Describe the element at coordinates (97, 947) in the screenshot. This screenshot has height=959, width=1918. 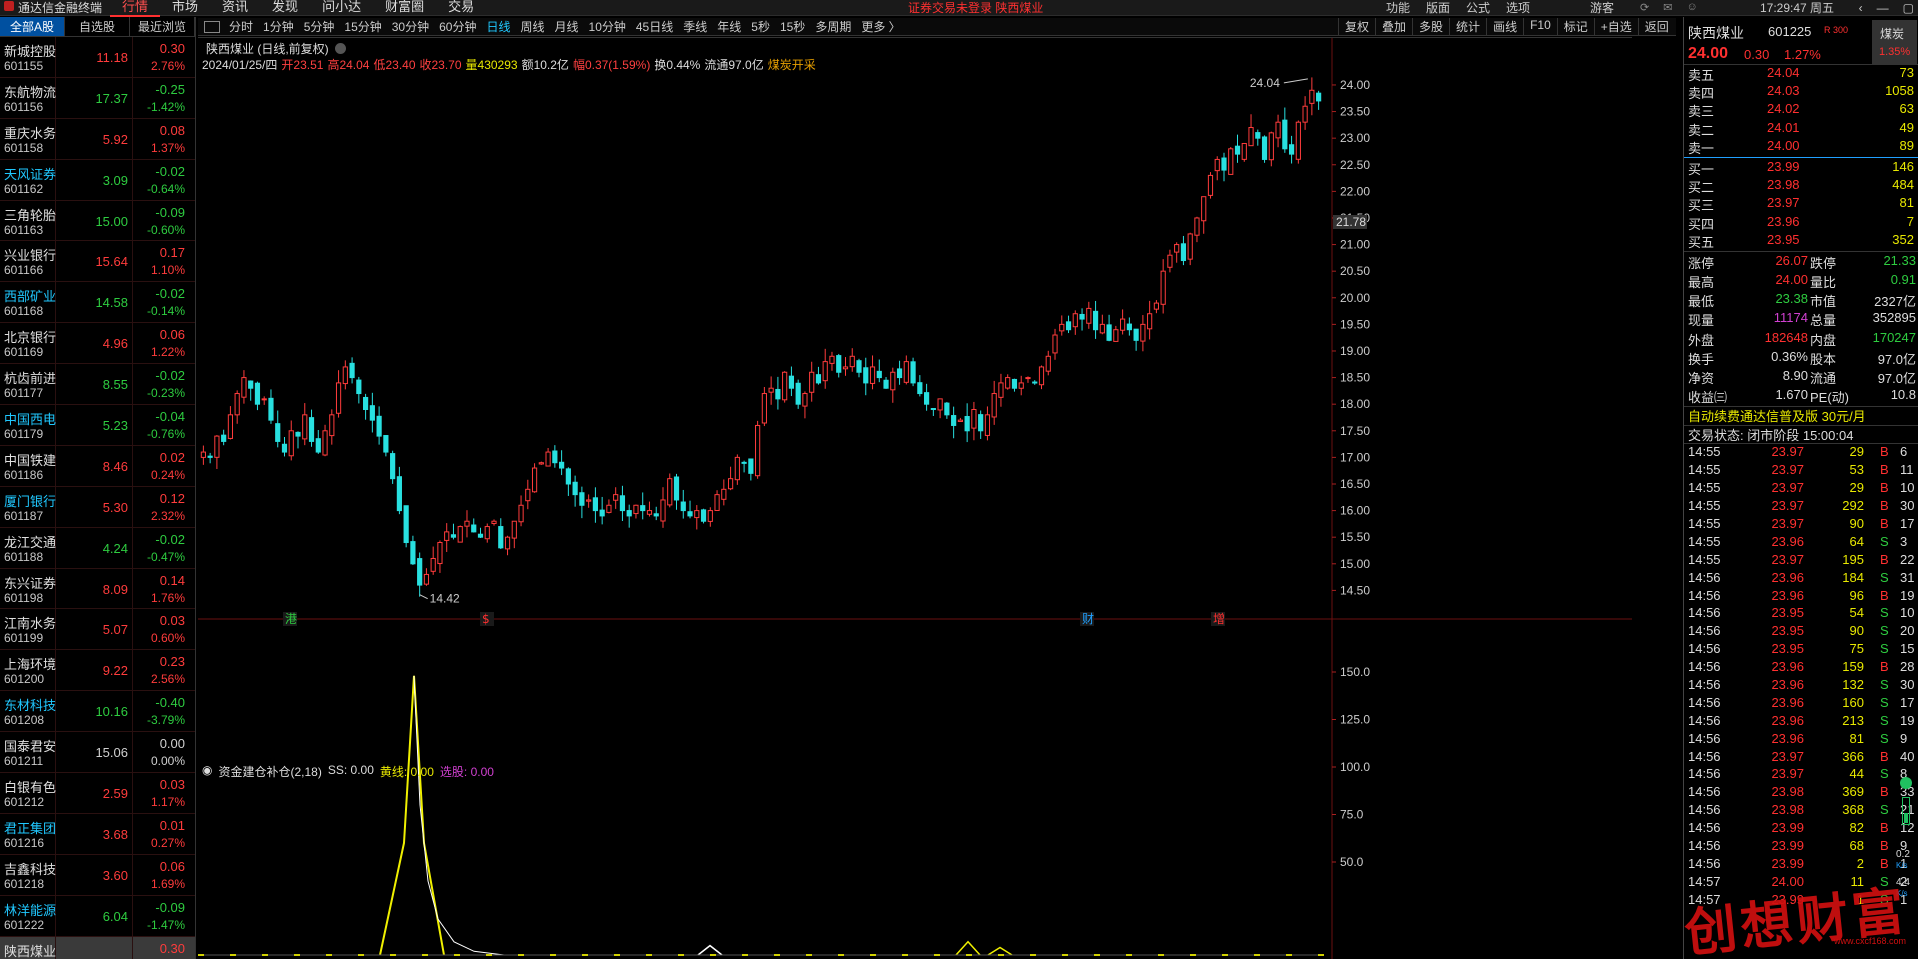
I see `stock-row: 陕西煤业 0.30` at that location.